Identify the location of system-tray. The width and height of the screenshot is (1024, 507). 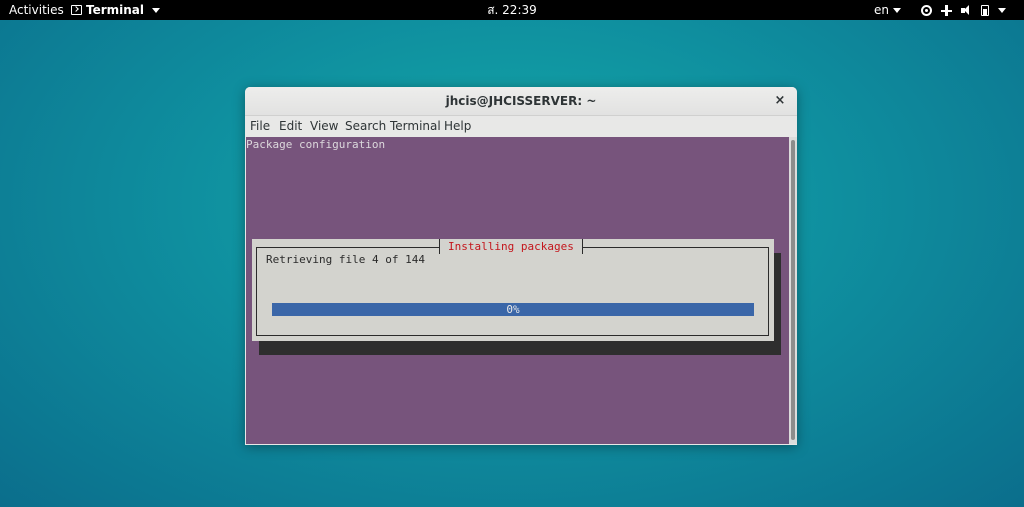
(963, 10).